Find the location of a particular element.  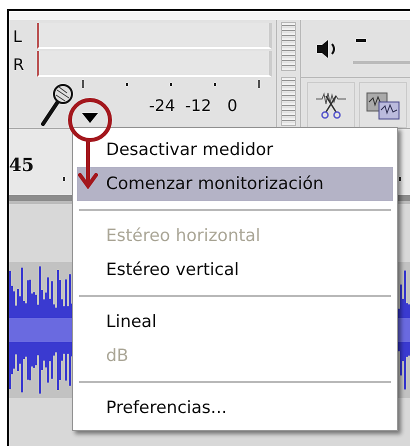

waveform-pages-icon is located at coordinates (383, 105).